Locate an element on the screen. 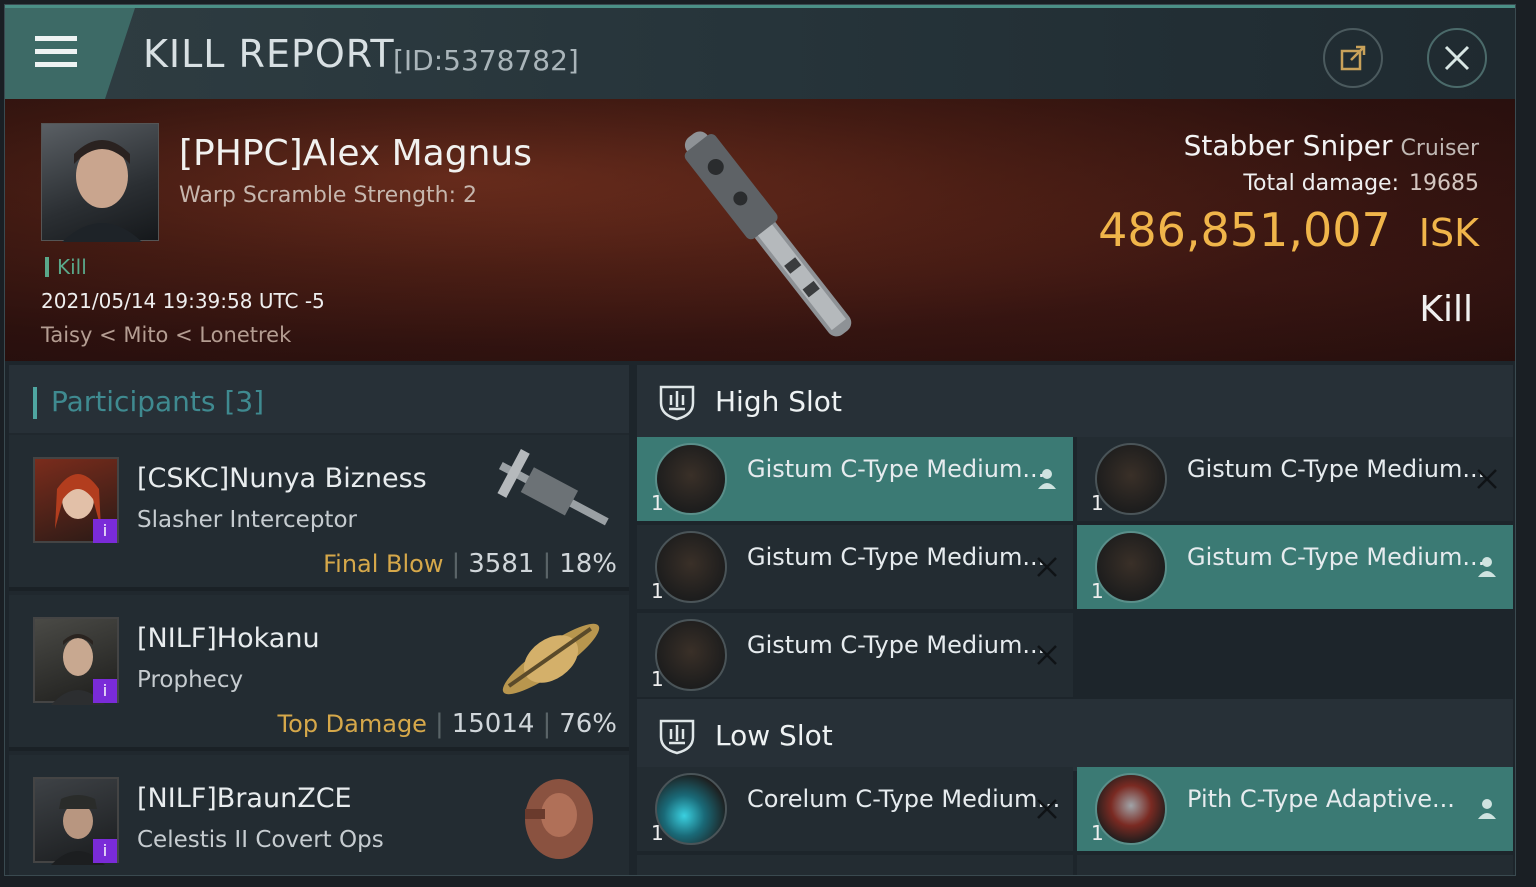 The width and height of the screenshot is (1536, 887). header-accent-bar is located at coordinates (35, 403).